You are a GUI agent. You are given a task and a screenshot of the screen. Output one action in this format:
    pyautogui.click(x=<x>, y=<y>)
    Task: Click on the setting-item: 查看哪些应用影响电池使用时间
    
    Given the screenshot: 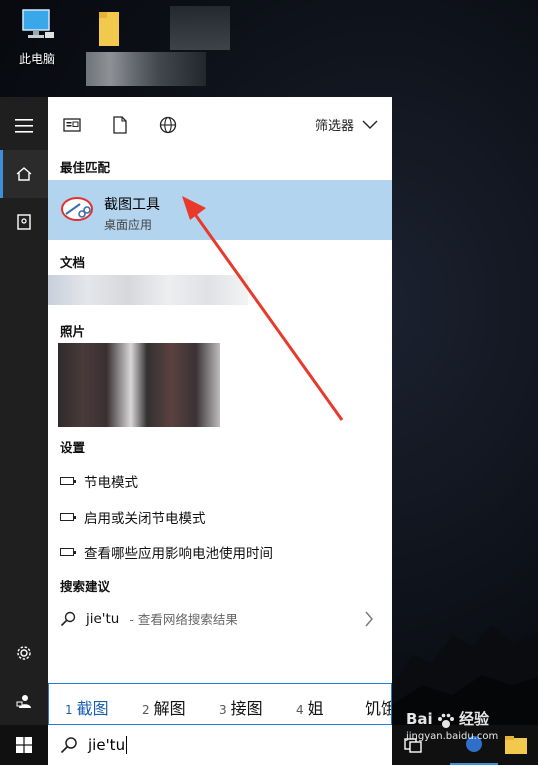 What is the action you would take?
    pyautogui.click(x=166, y=552)
    